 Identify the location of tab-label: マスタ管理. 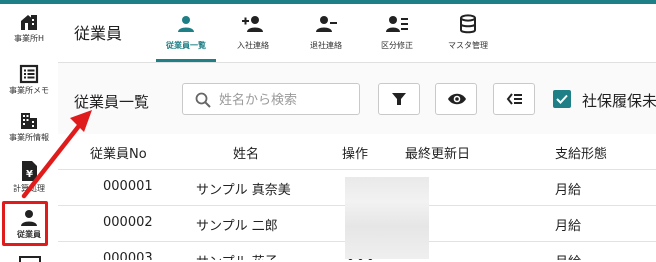
(468, 45).